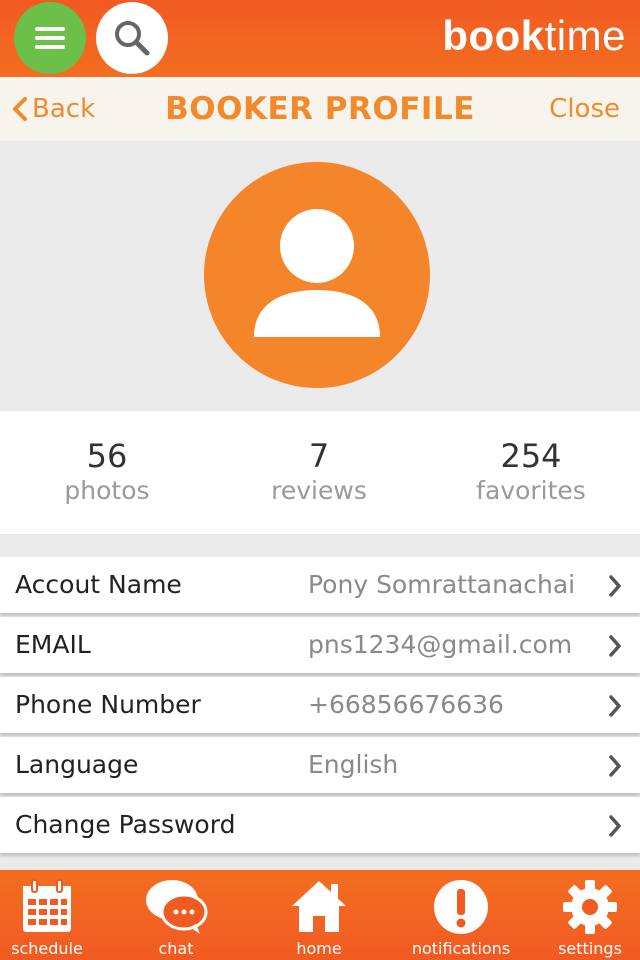 Image resolution: width=640 pixels, height=960 pixels. I want to click on tab-label: schedule, so click(47, 948).